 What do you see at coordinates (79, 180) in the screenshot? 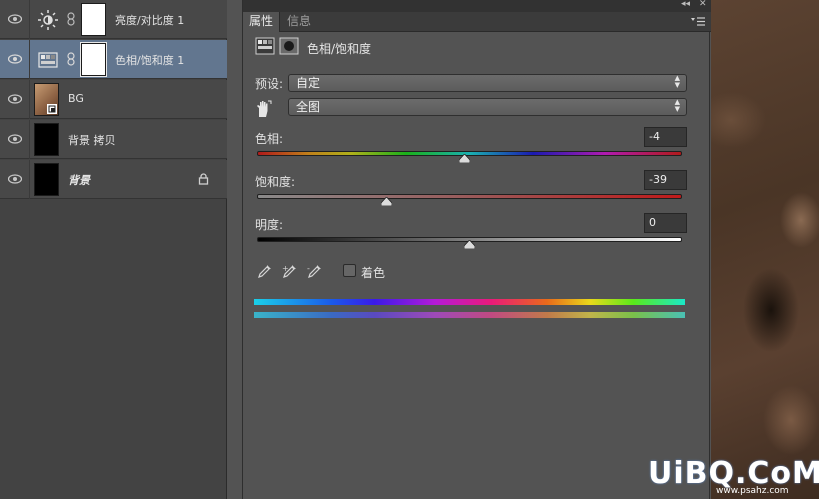
I see `layer-name: 背景` at bounding box center [79, 180].